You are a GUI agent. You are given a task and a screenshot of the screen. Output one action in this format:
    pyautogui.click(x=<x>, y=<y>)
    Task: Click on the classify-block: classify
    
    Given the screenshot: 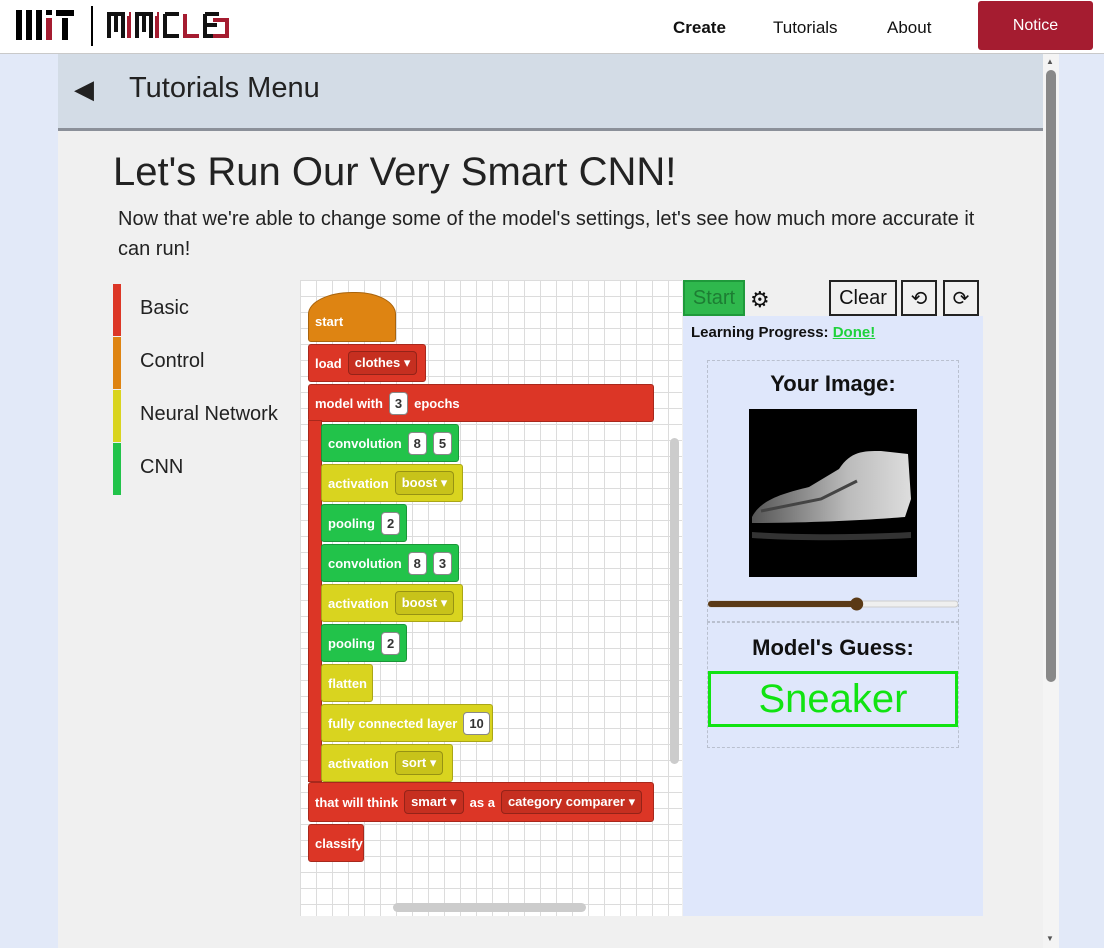 What is the action you would take?
    pyautogui.click(x=336, y=843)
    